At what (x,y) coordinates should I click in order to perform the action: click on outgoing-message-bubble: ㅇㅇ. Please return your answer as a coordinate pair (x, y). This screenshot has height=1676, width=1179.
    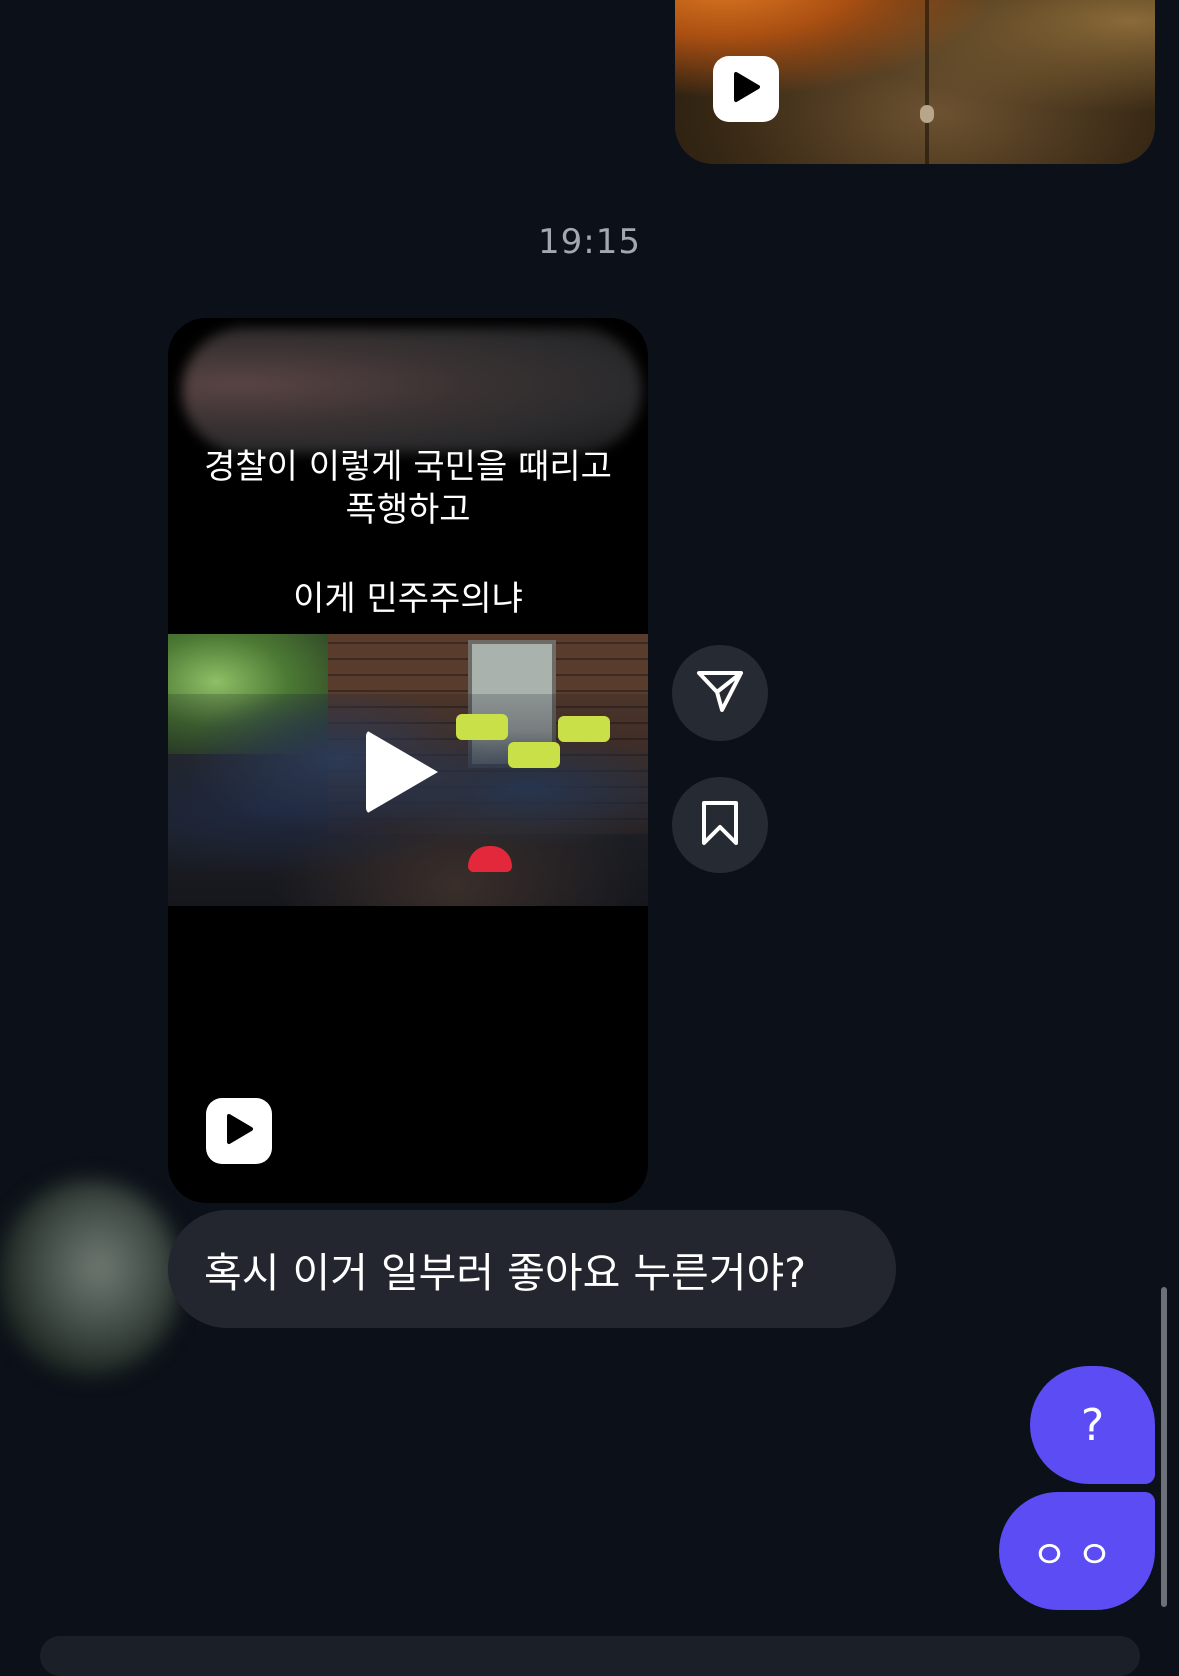
    Looking at the image, I should click on (1077, 1551).